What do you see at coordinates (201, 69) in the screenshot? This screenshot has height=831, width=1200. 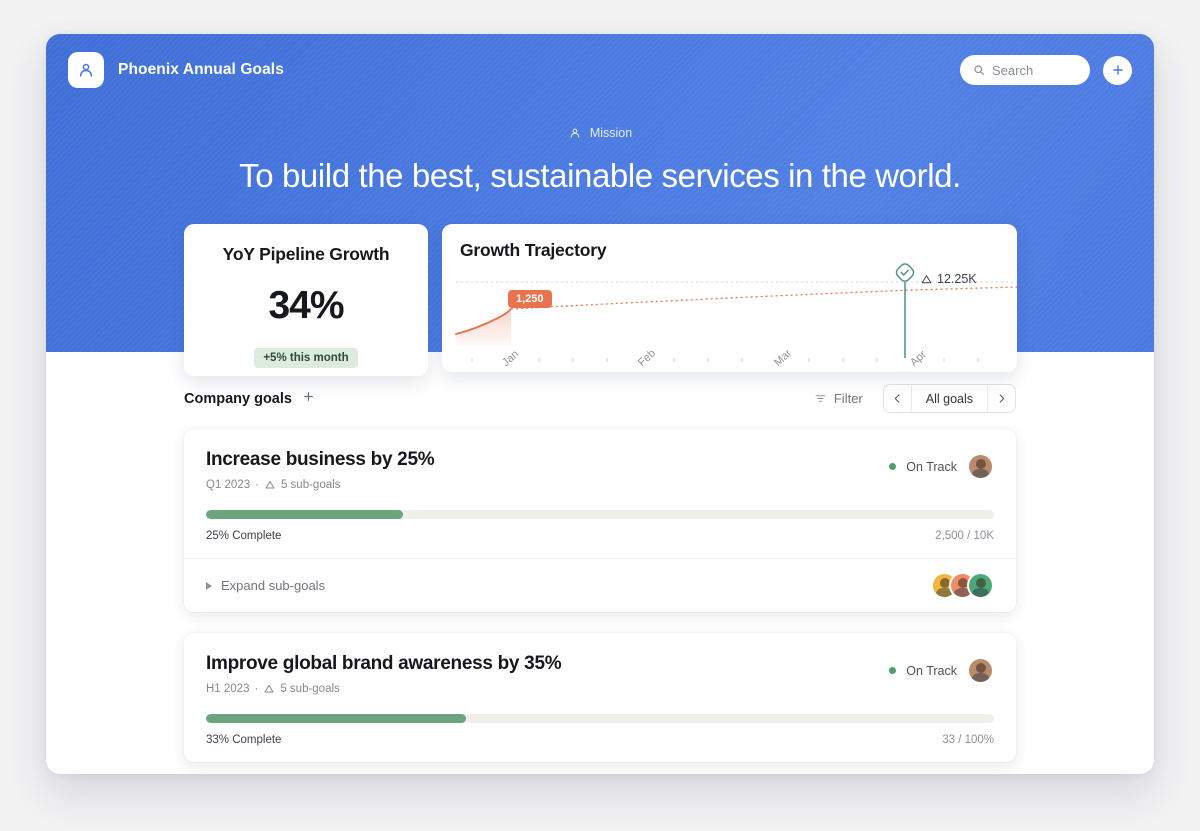 I see `app-title: Phoenix Annual Goals` at bounding box center [201, 69].